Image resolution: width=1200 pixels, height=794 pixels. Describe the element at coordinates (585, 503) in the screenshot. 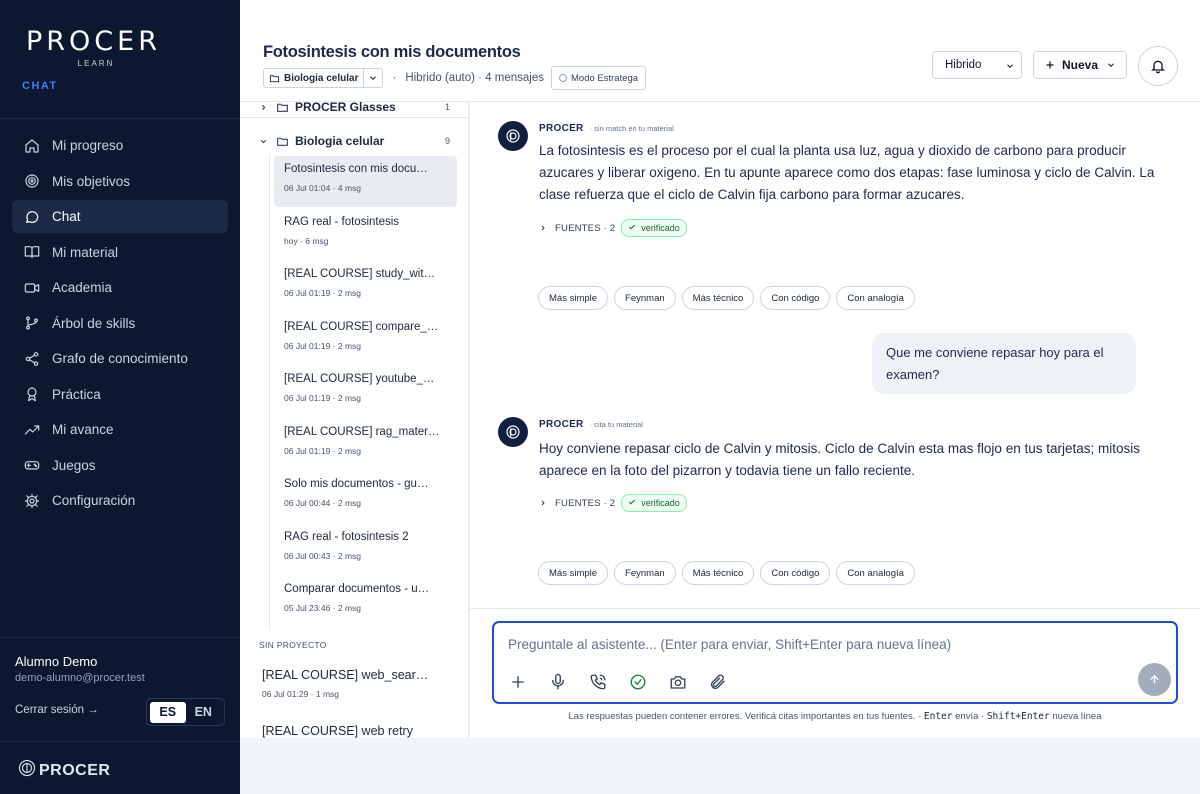

I see `sources-label: FUENTES · 2` at that location.